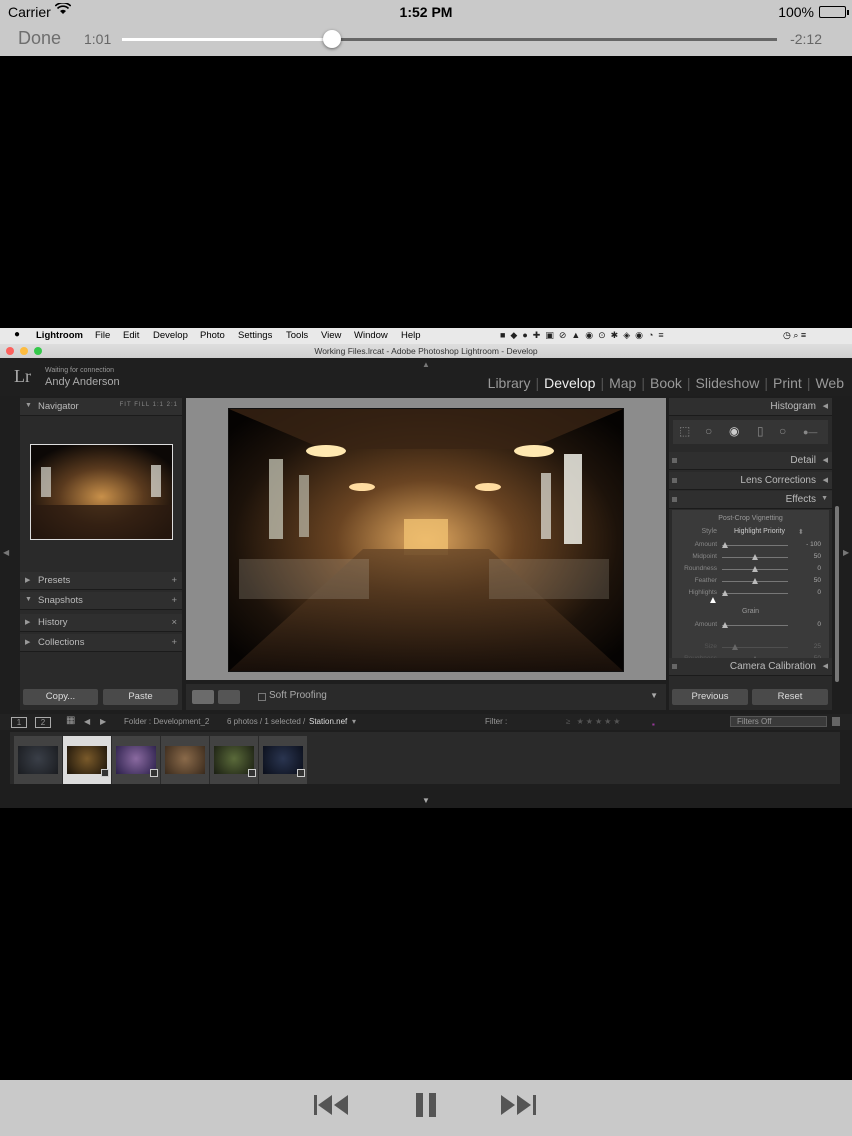 The width and height of the screenshot is (852, 1136). Describe the element at coordinates (70, 720) in the screenshot. I see `grid-view-icon: ▦` at that location.